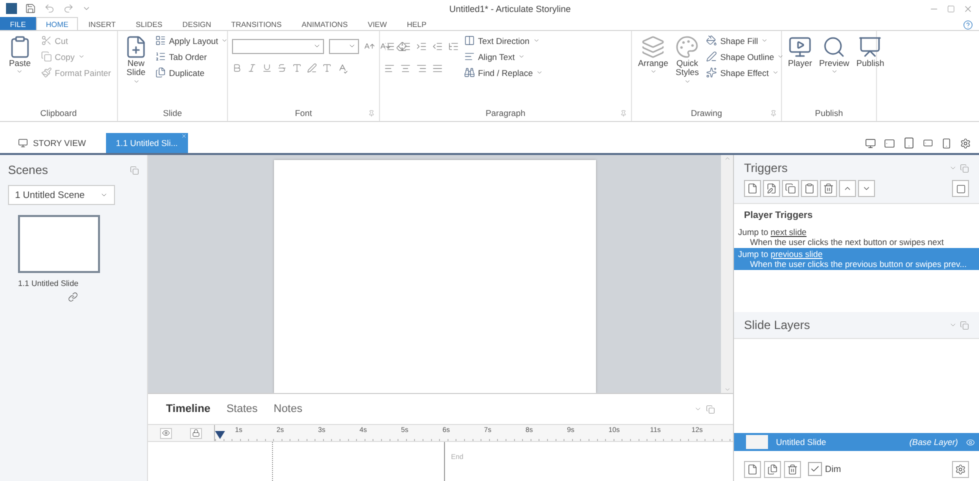 The height and width of the screenshot is (481, 979). I want to click on trigger-item: Jump to next slide When the user clicks the next button or swipes next, so click(856, 237).